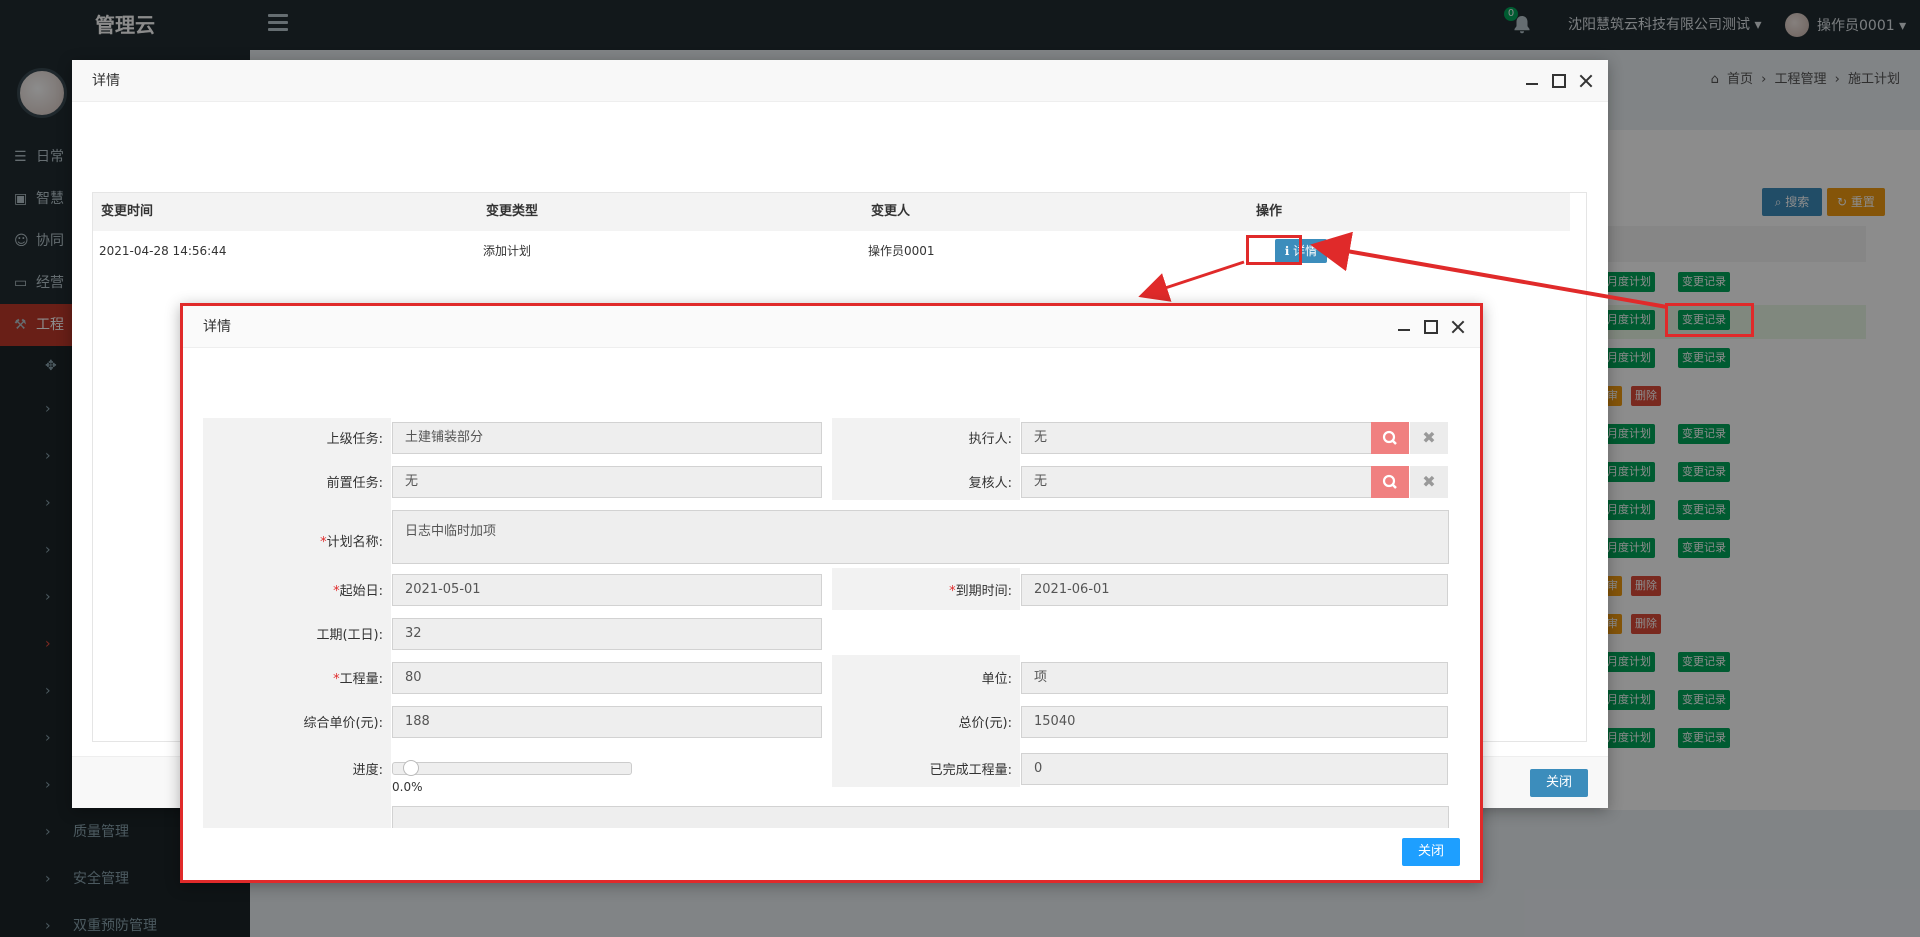  Describe the element at coordinates (920, 537) in the screenshot. I see `plan-name-textarea: 日志中临时加项` at that location.